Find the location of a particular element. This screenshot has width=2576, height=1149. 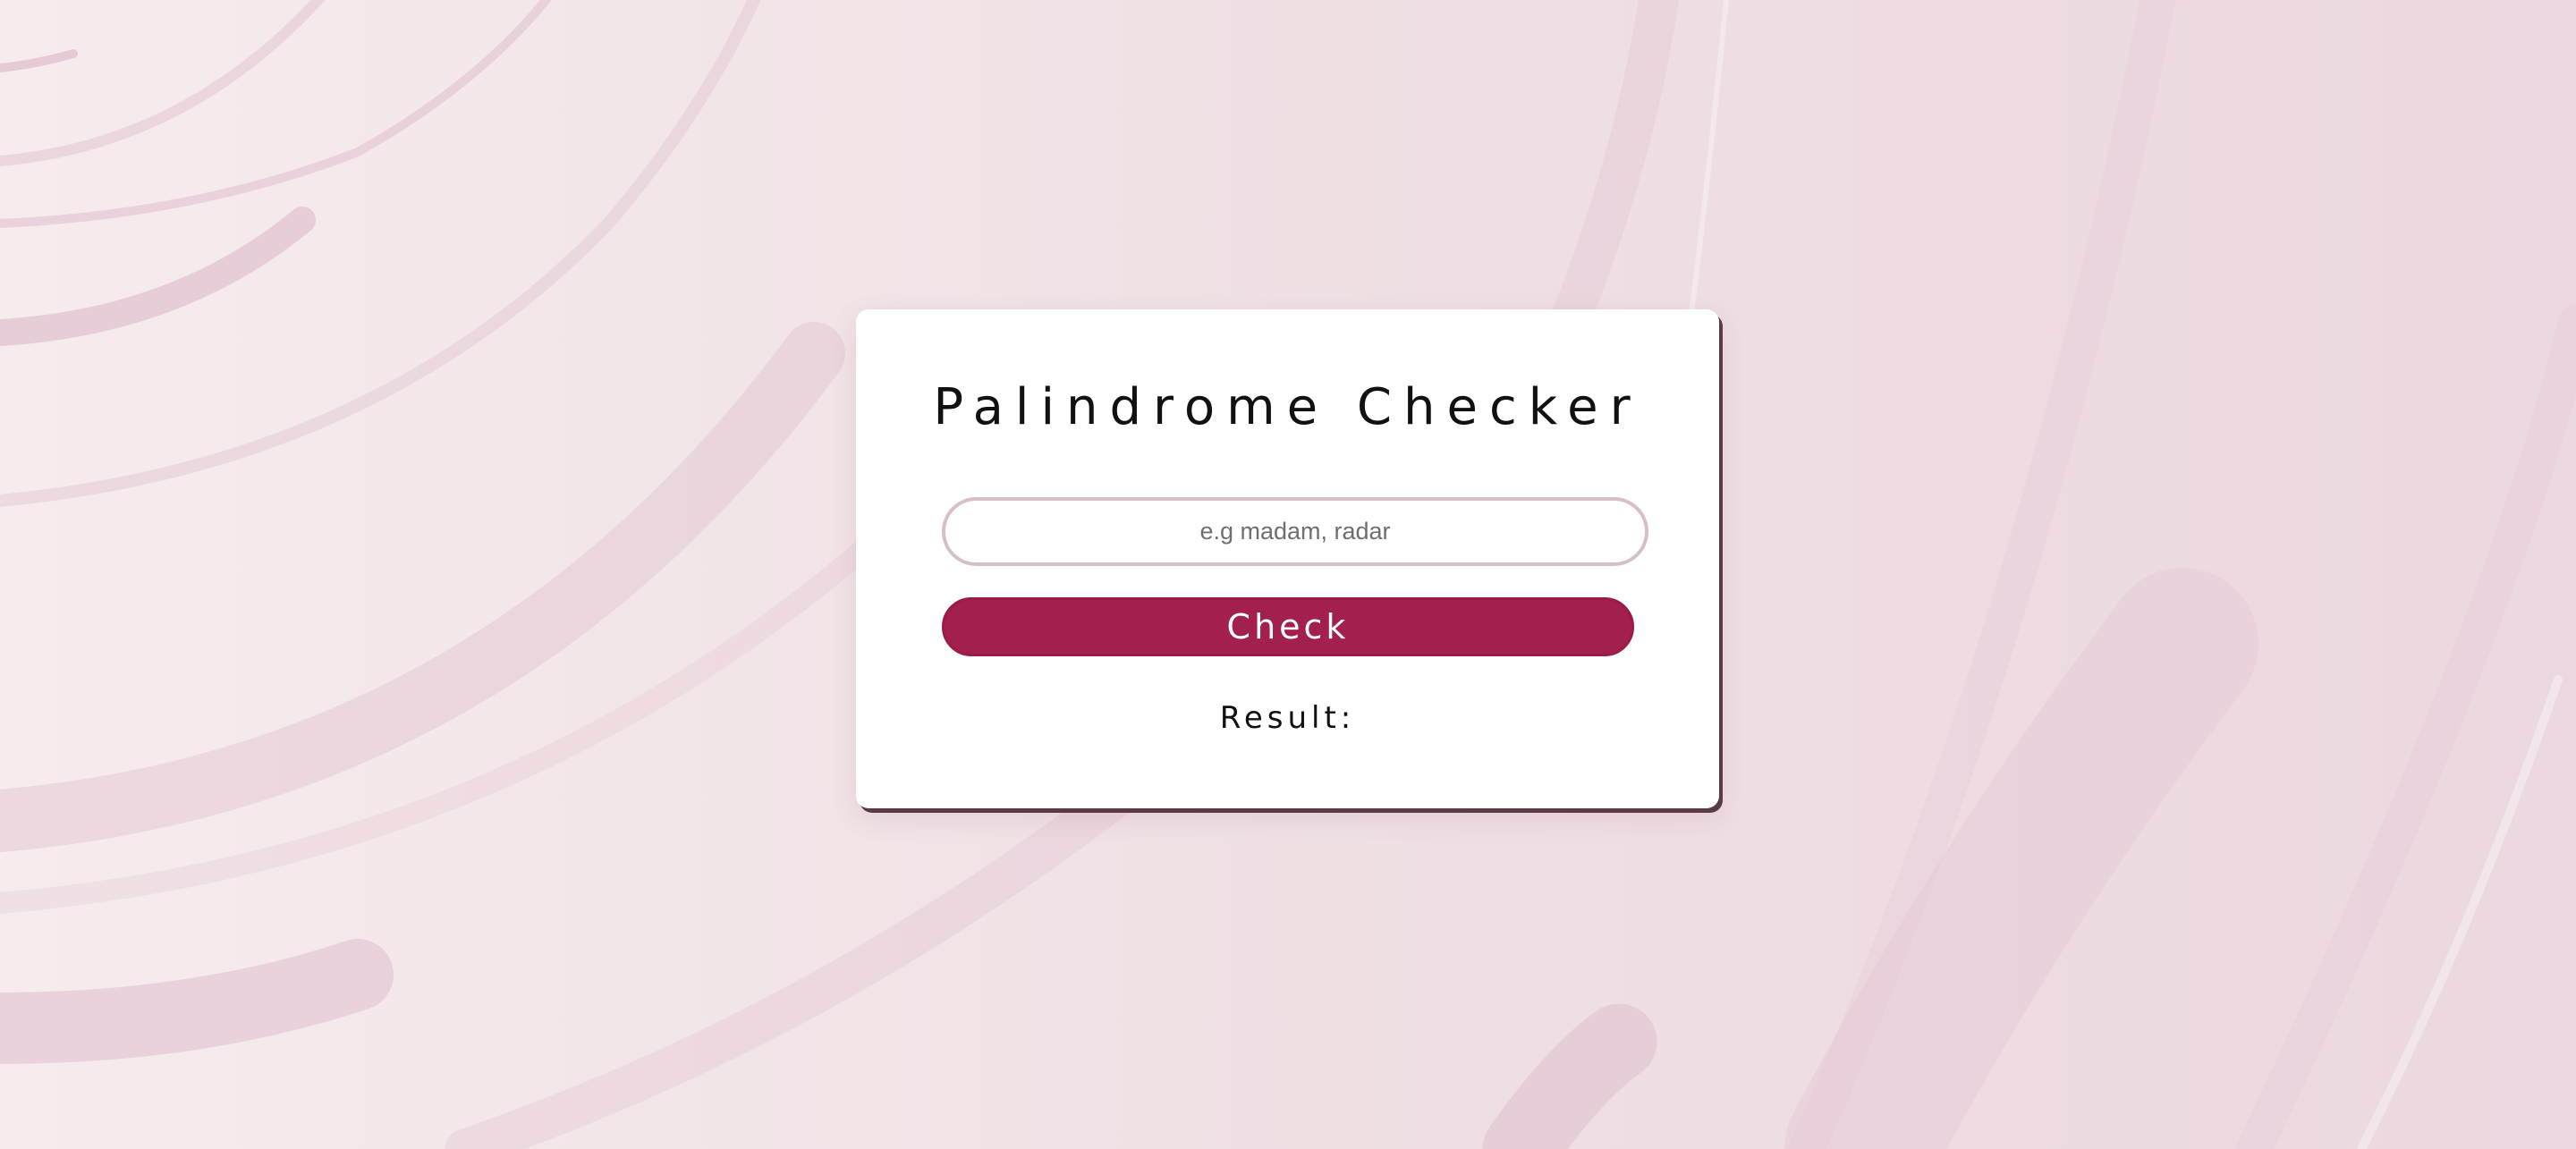

check-button: Check is located at coordinates (1288, 626).